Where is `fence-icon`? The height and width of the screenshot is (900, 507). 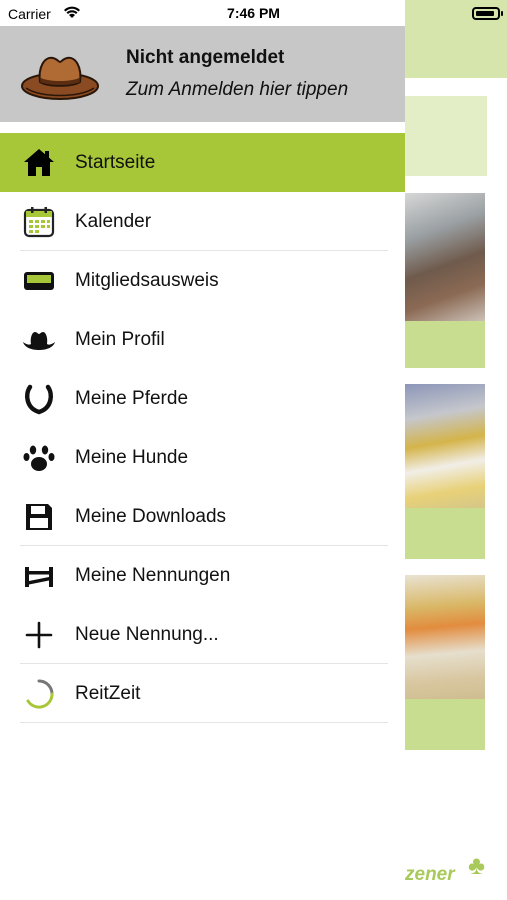 fence-icon is located at coordinates (39, 576).